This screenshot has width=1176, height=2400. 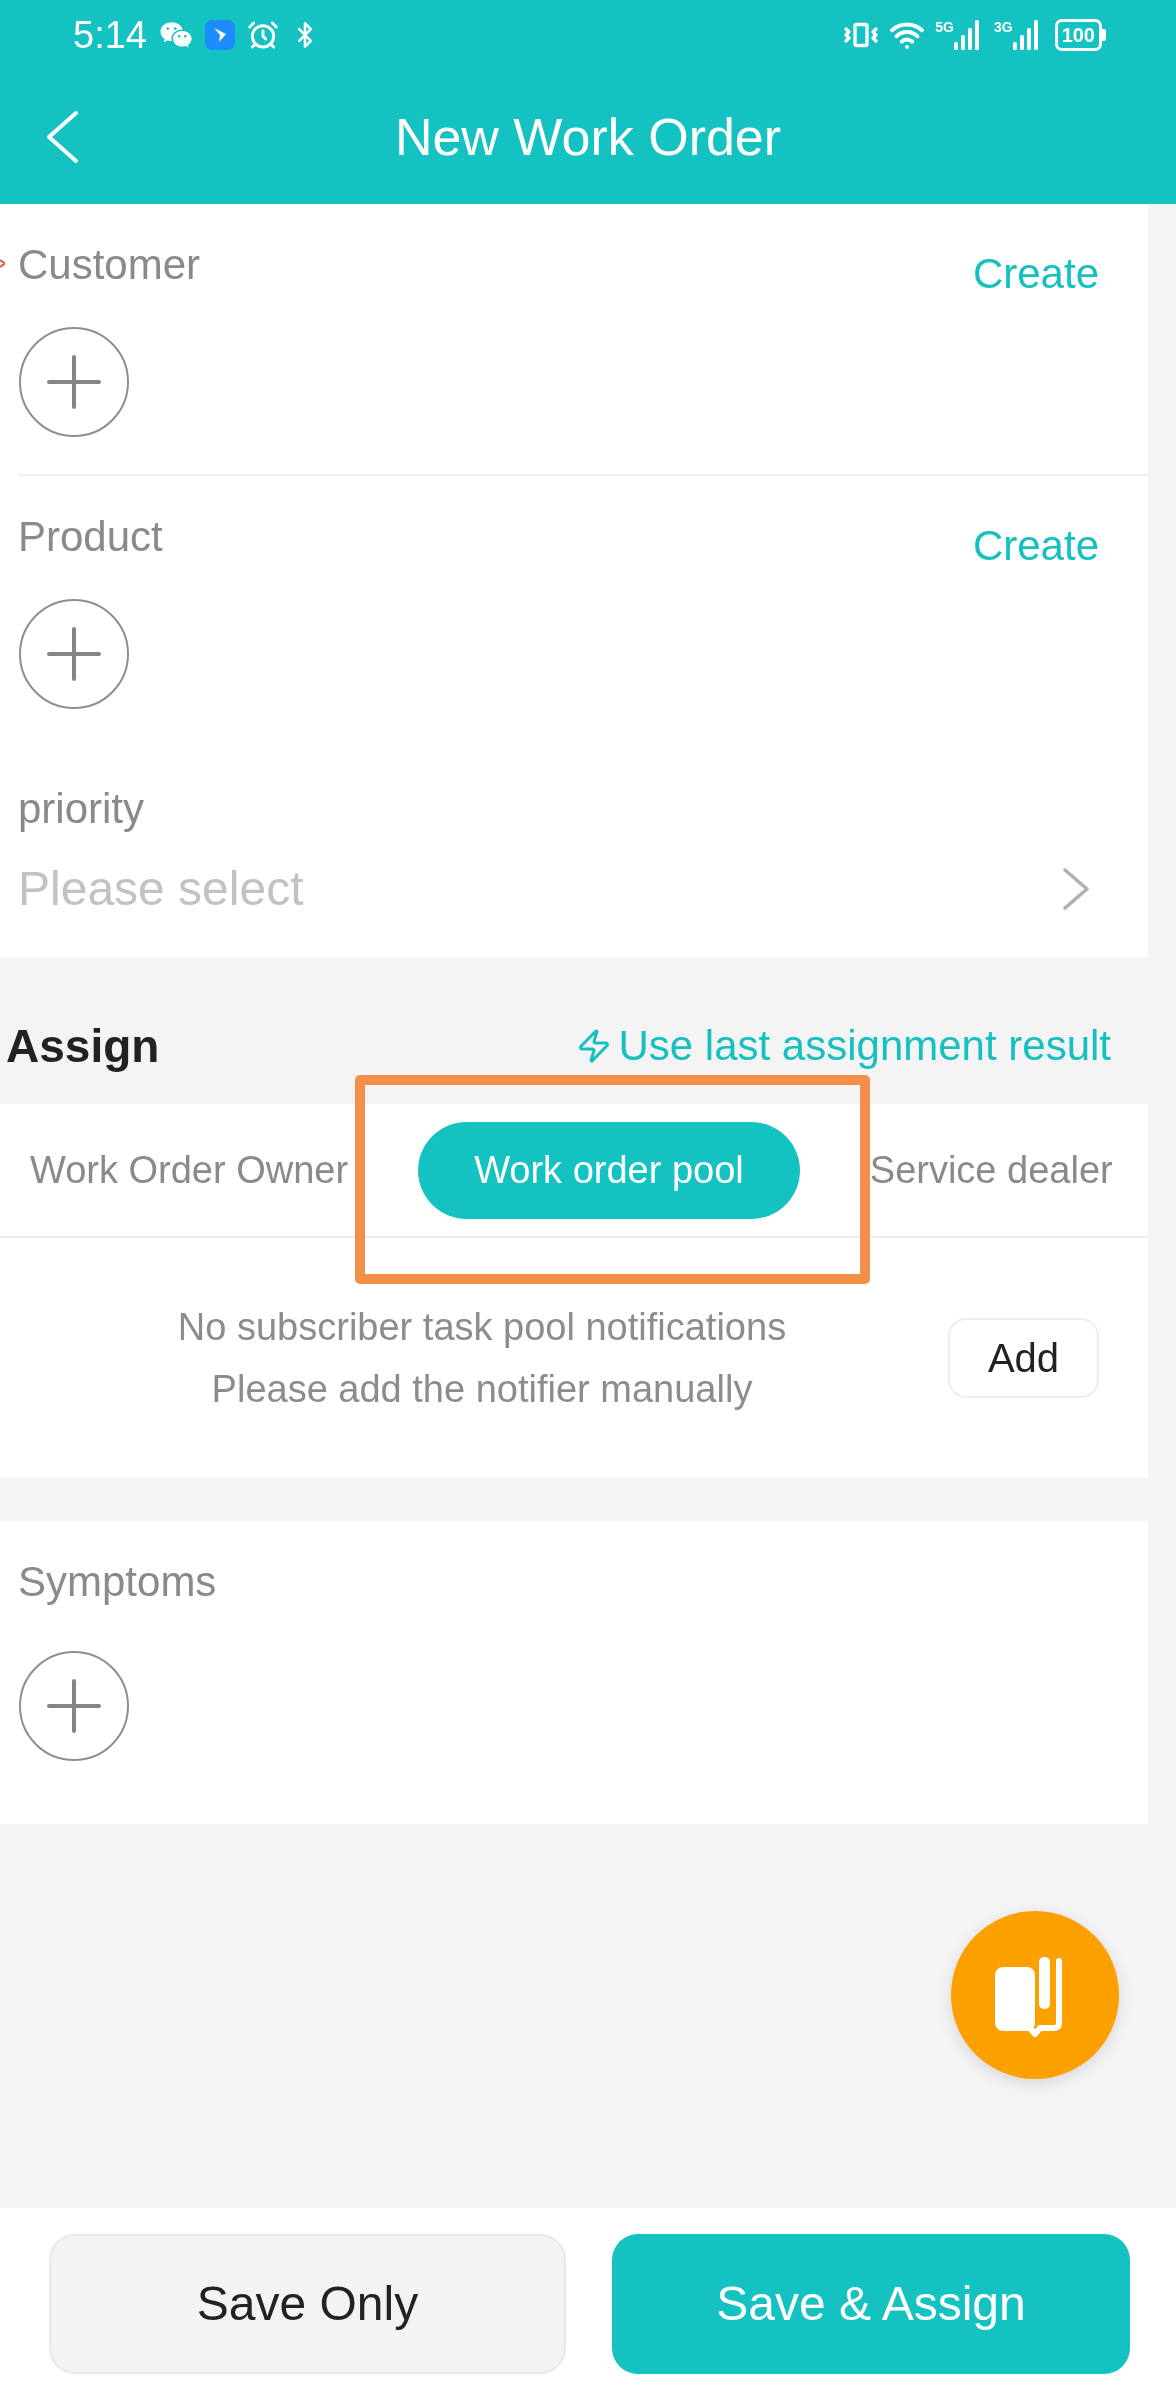 I want to click on field-label: priority, so click(x=81, y=809).